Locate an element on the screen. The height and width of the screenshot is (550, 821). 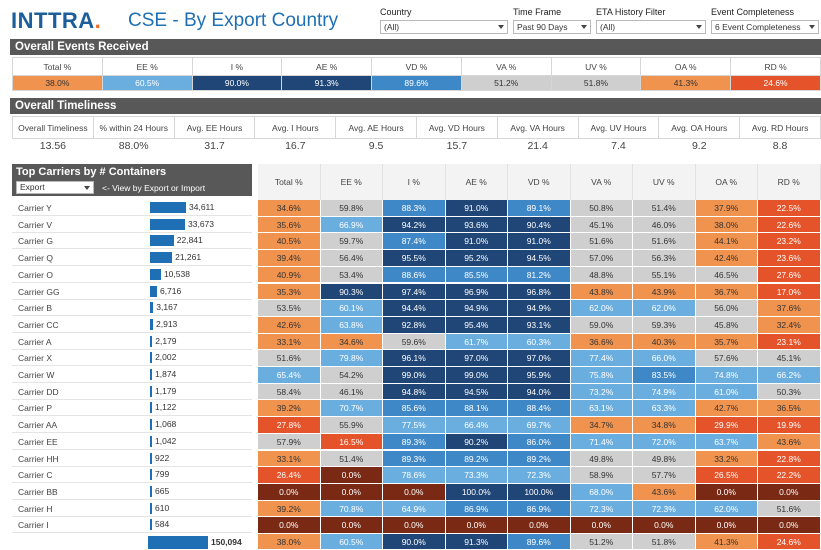
matrix-cell: 57.0% is located at coordinates (601, 258).